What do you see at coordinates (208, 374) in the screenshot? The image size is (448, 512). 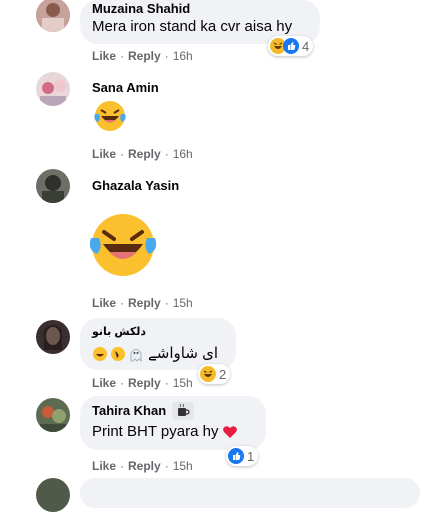 I see `haha-icon` at bounding box center [208, 374].